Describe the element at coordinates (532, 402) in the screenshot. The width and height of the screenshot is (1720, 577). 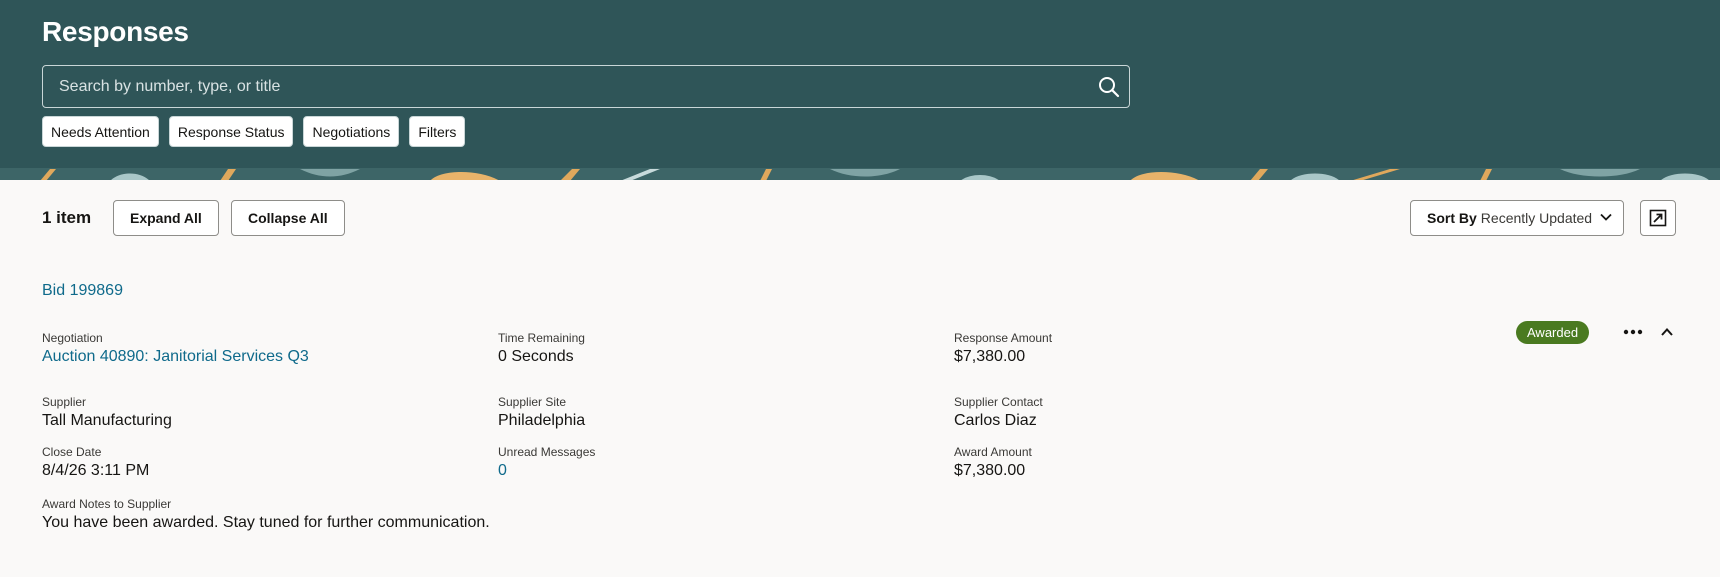
I see `field-label: Supplier Site` at that location.